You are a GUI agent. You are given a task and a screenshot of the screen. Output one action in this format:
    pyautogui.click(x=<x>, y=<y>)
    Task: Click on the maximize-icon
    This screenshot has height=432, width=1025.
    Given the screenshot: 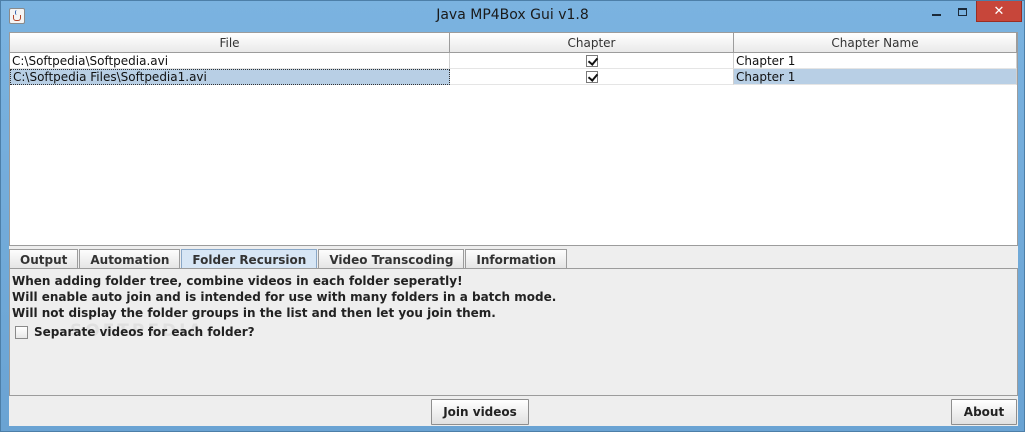 What is the action you would take?
    pyautogui.click(x=962, y=11)
    